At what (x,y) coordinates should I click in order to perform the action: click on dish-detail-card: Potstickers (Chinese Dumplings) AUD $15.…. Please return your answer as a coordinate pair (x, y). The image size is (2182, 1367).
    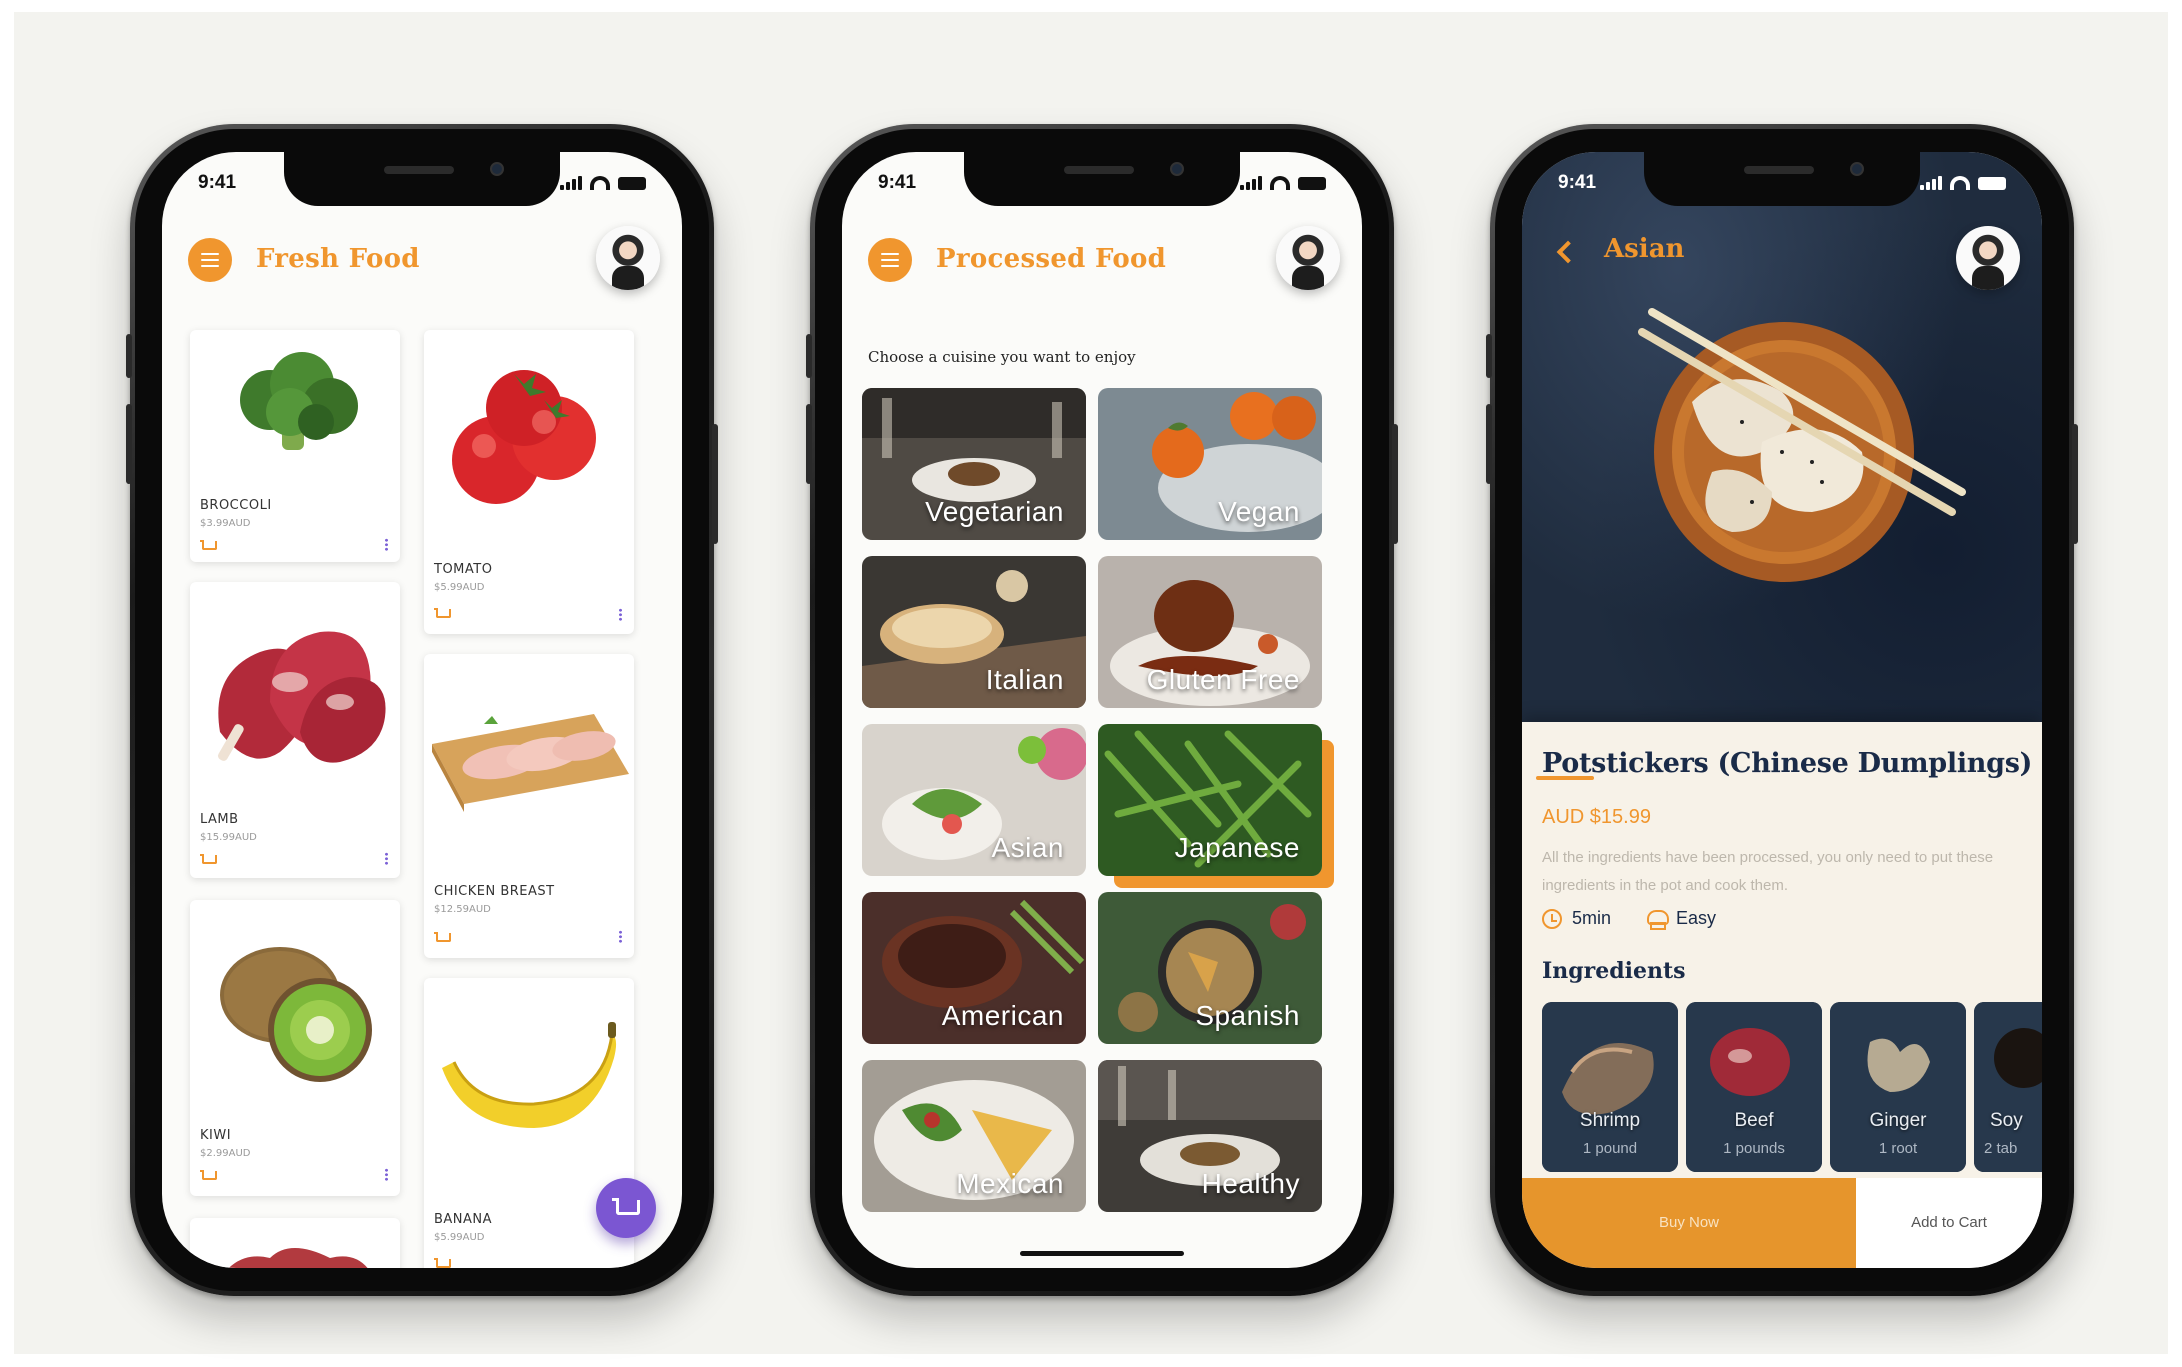
    Looking at the image, I should click on (1782, 955).